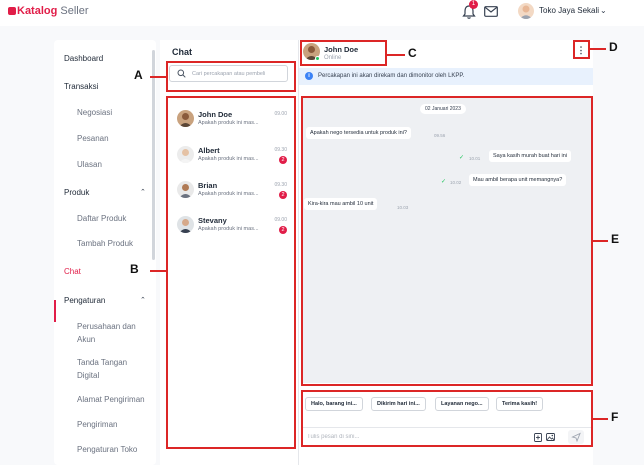  What do you see at coordinates (447, 418) in the screenshot?
I see `annotation-box-f` at bounding box center [447, 418].